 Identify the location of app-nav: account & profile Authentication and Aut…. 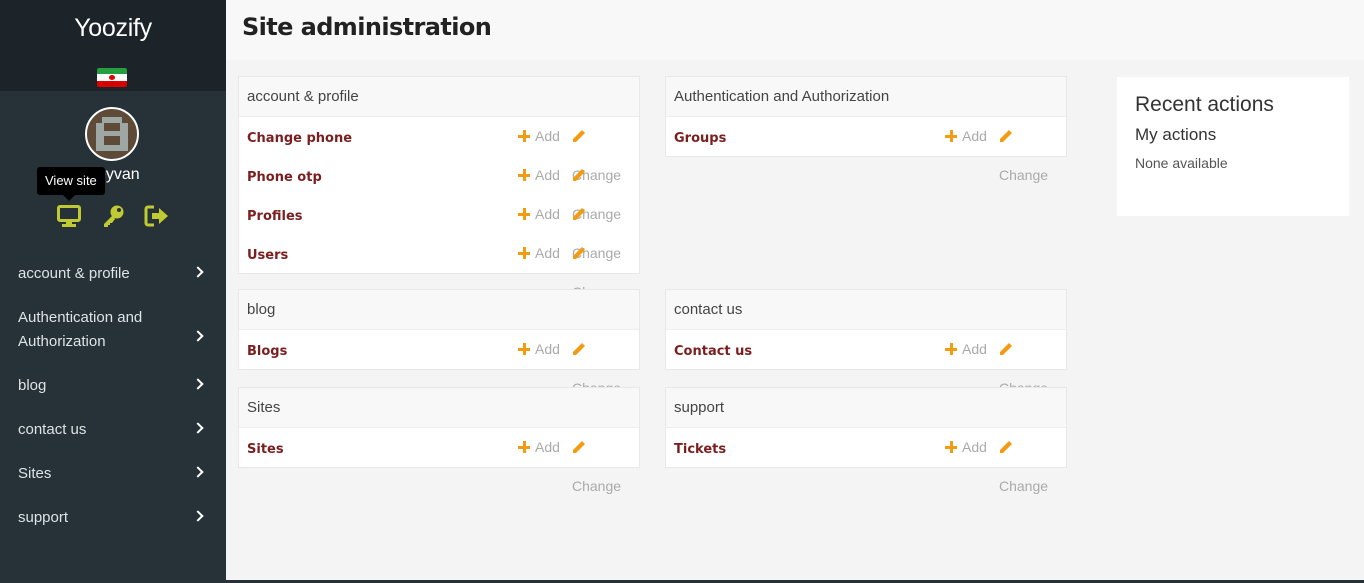
(113, 396).